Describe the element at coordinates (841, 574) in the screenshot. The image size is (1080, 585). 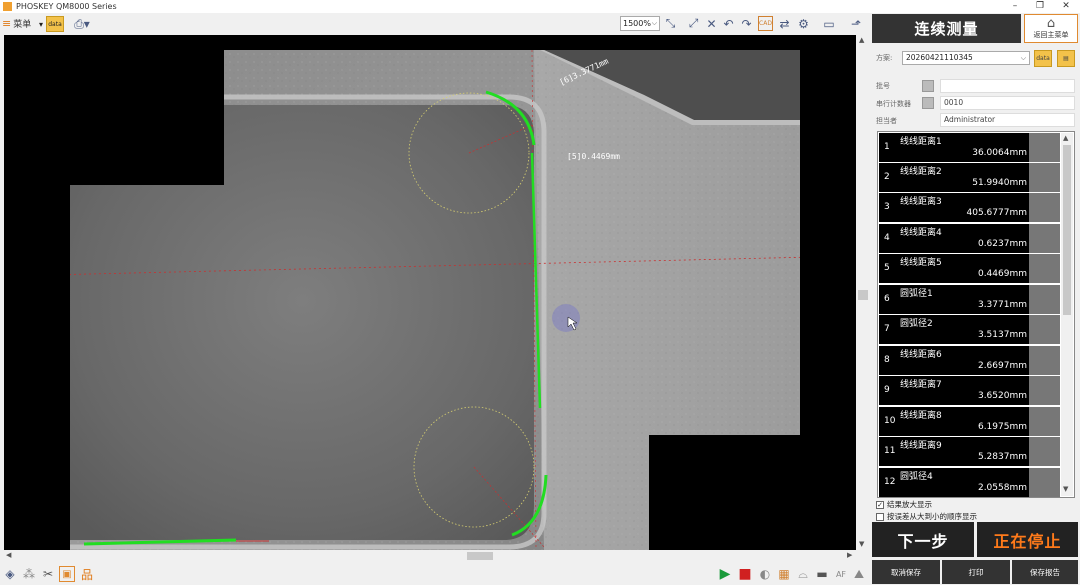
I see `autofocus-icon: AF` at that location.